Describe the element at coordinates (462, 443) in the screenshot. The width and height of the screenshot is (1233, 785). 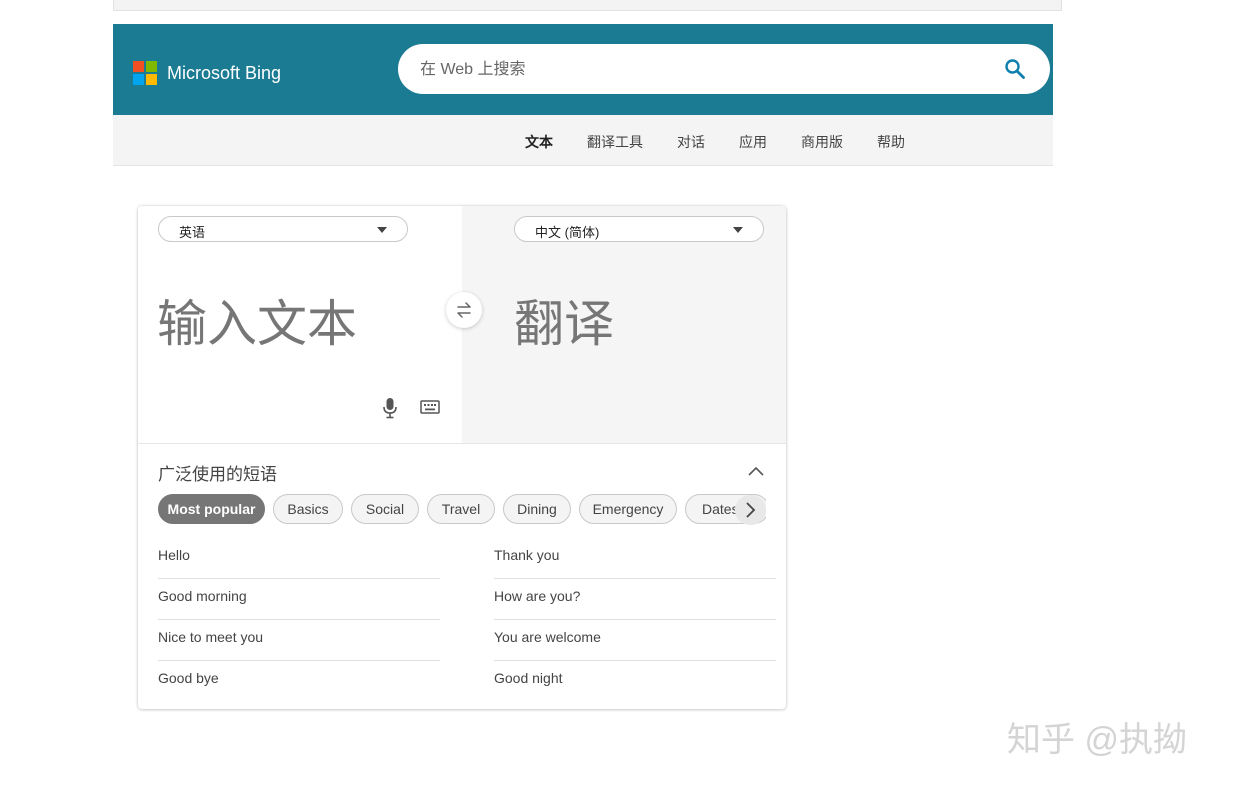
I see `divider` at that location.